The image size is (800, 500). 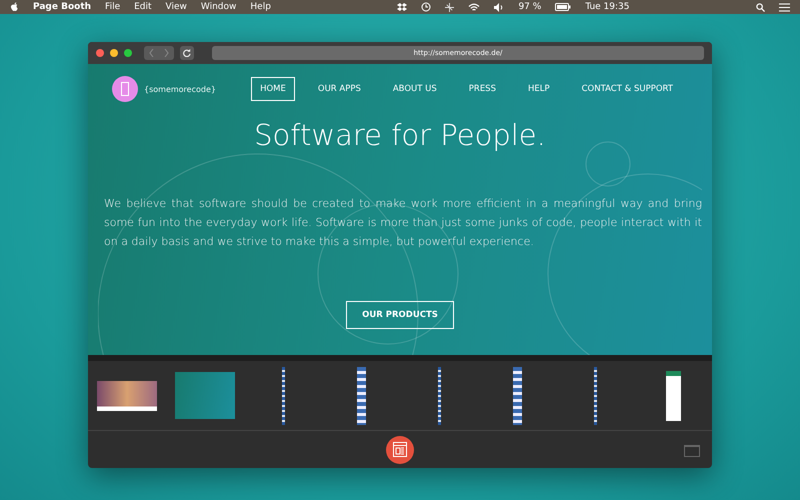 What do you see at coordinates (143, 7) in the screenshot?
I see `menu-item: Edit` at bounding box center [143, 7].